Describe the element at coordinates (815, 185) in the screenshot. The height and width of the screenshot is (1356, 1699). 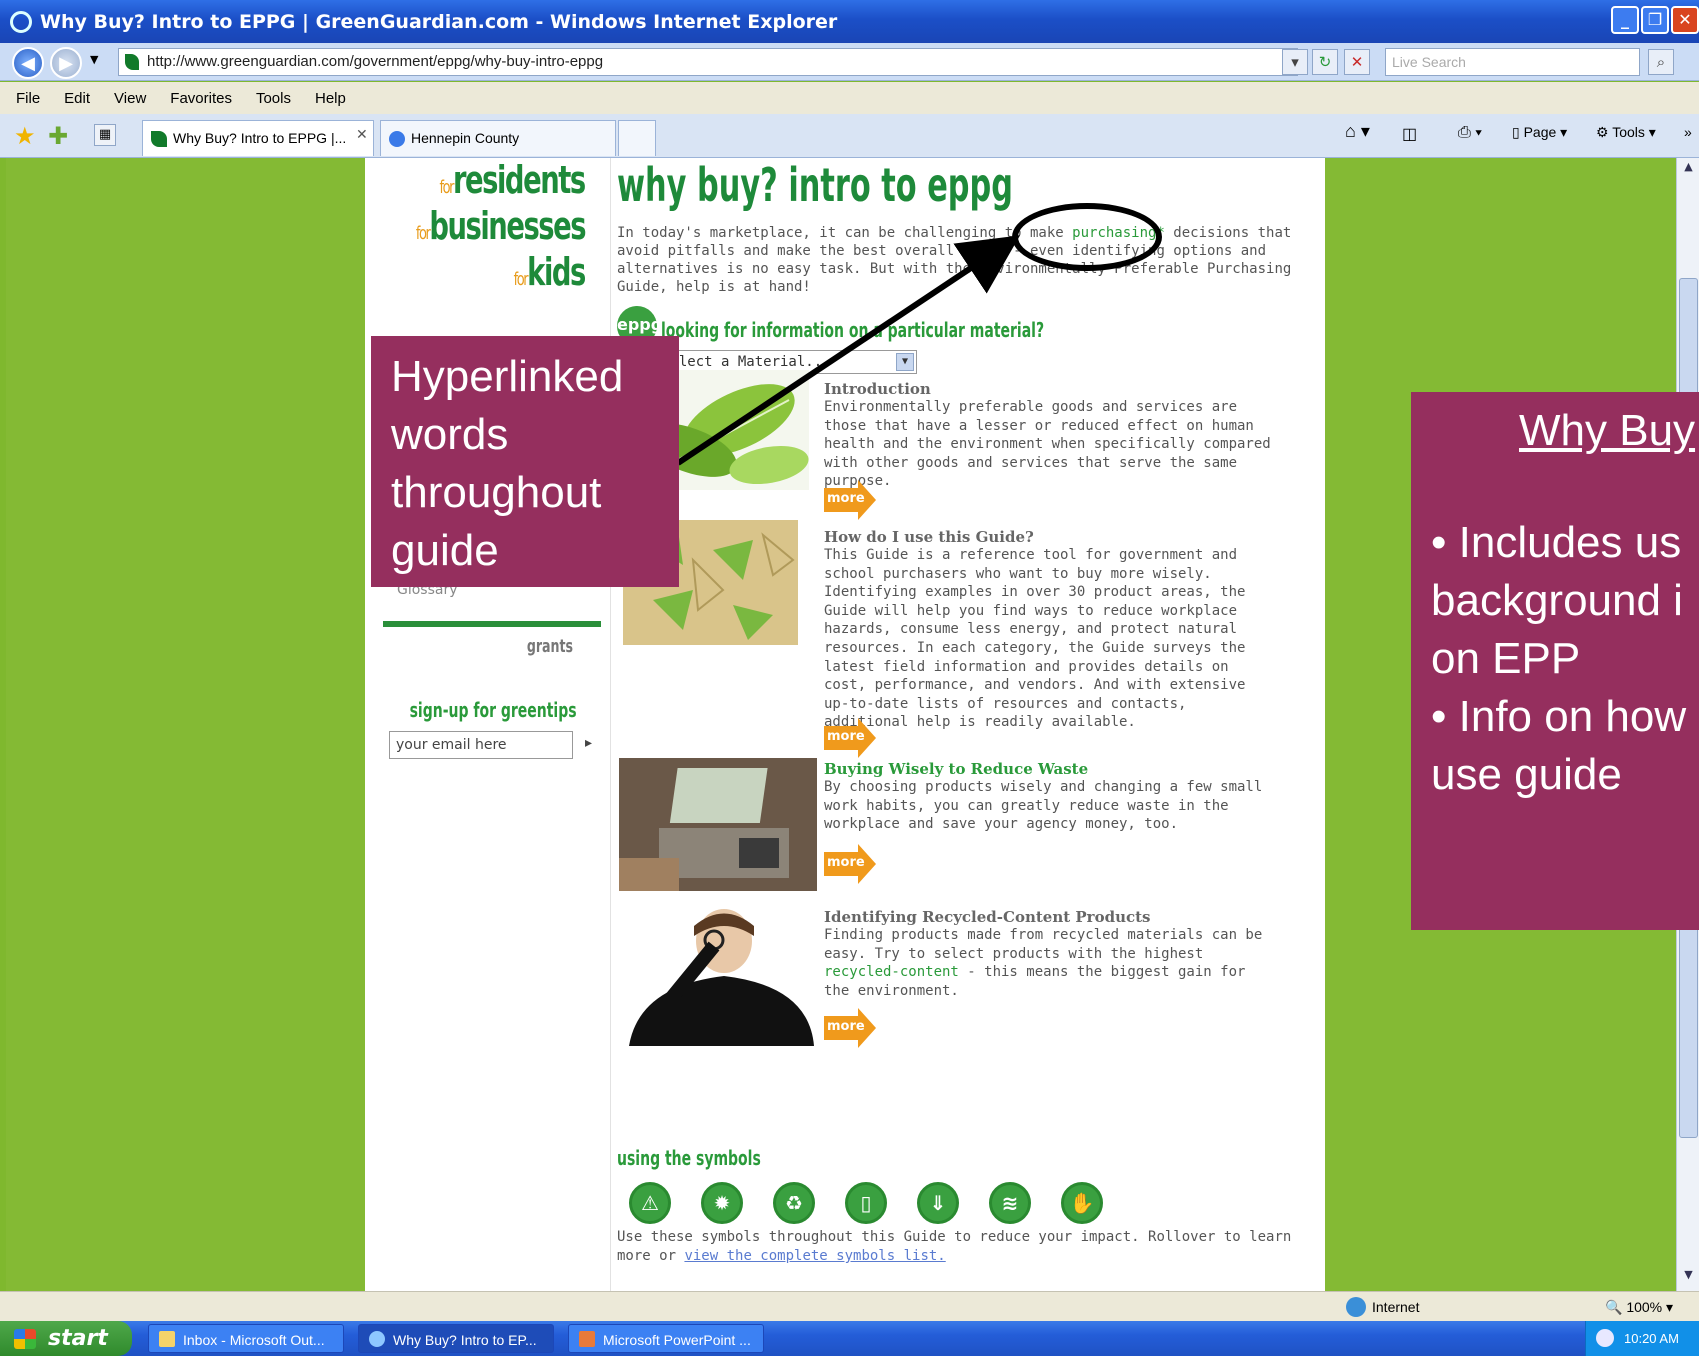
I see `page-title: why buy? intro to eppg` at that location.